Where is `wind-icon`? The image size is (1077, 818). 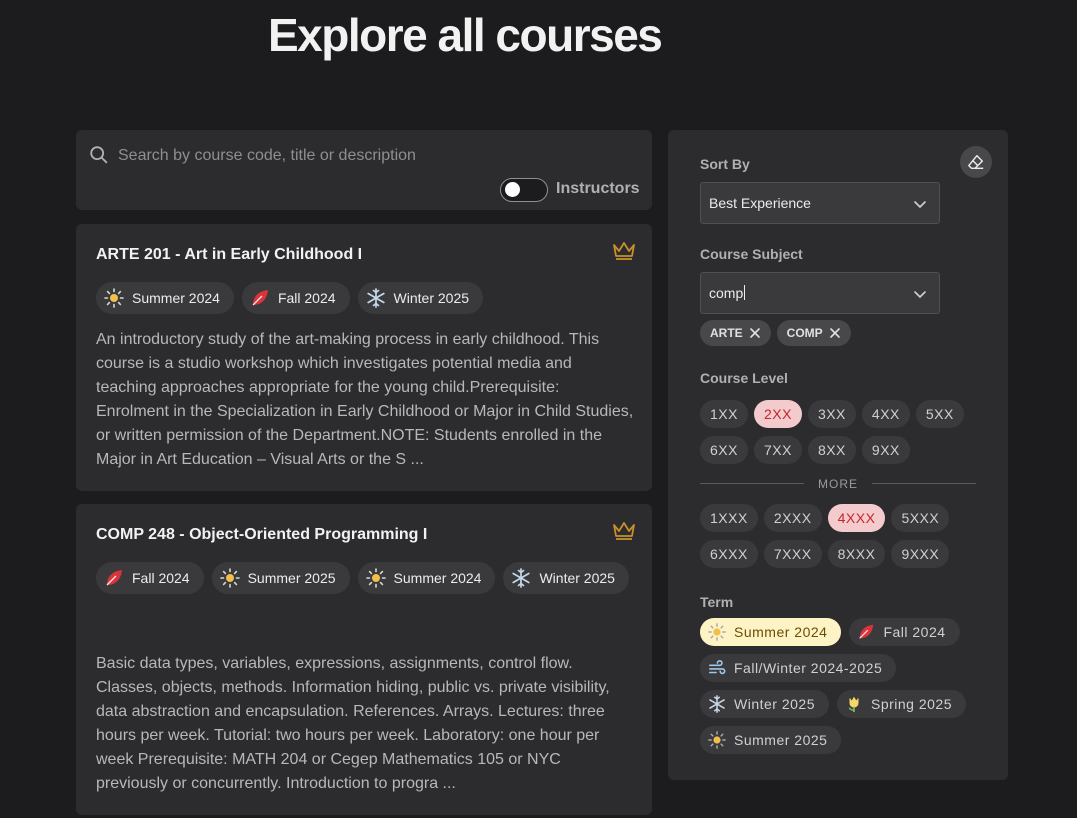 wind-icon is located at coordinates (717, 667).